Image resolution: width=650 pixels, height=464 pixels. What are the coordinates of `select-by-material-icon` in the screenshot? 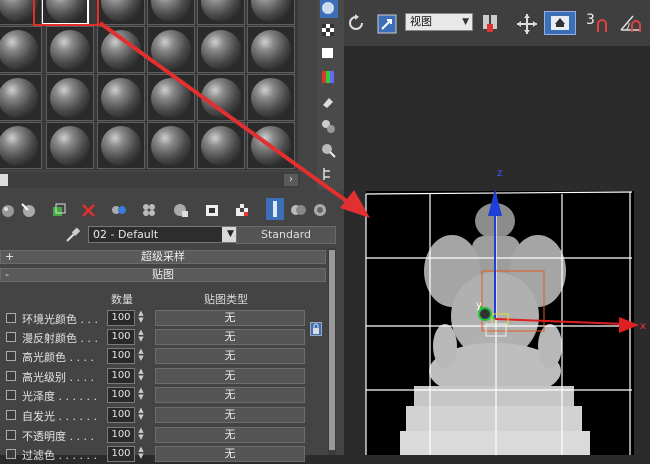 It's located at (329, 150).